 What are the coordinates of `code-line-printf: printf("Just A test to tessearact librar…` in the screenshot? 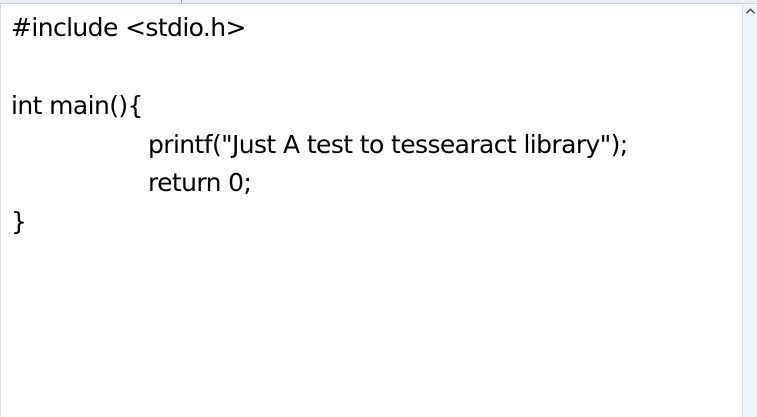 It's located at (388, 144).